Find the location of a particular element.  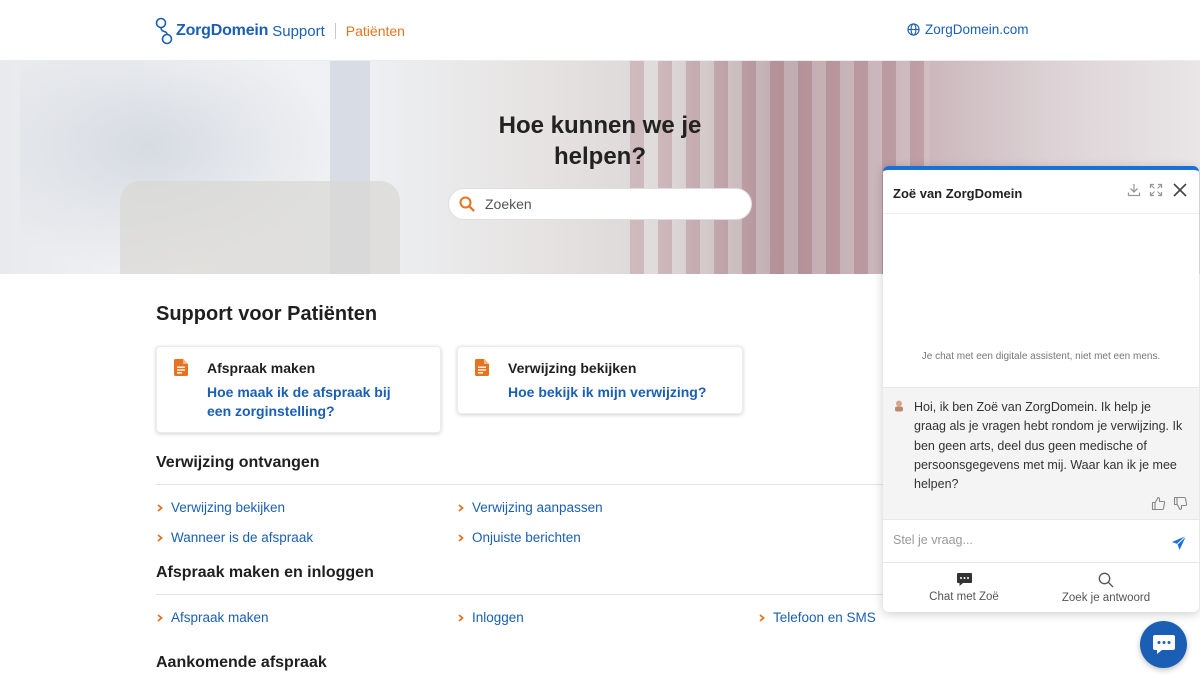

link-label: Verwijzing aanpassen is located at coordinates (537, 507).